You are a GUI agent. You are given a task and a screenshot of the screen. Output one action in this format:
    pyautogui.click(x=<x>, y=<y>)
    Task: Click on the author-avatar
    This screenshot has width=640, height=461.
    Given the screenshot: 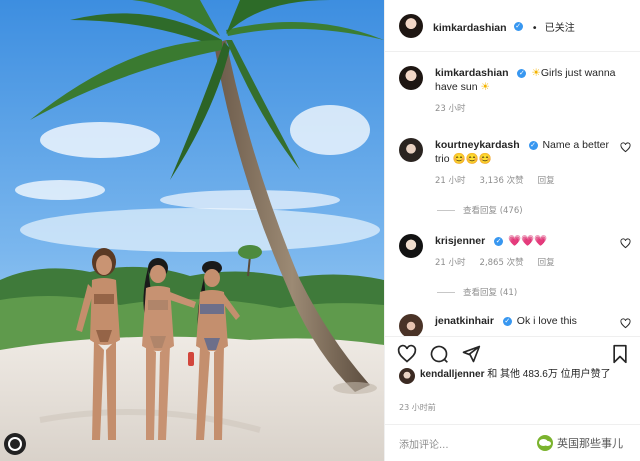 What is the action you would take?
    pyautogui.click(x=411, y=25)
    